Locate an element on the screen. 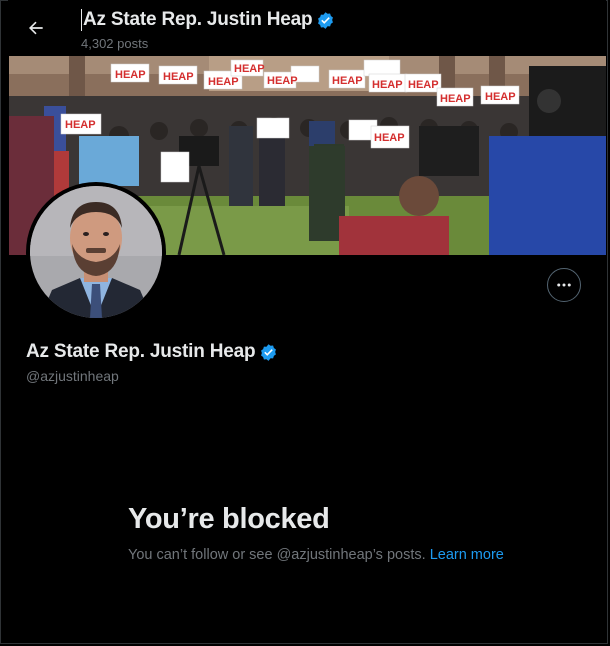 The width and height of the screenshot is (610, 646). header-title: Az State Rep. Justin Heap is located at coordinates (198, 19).